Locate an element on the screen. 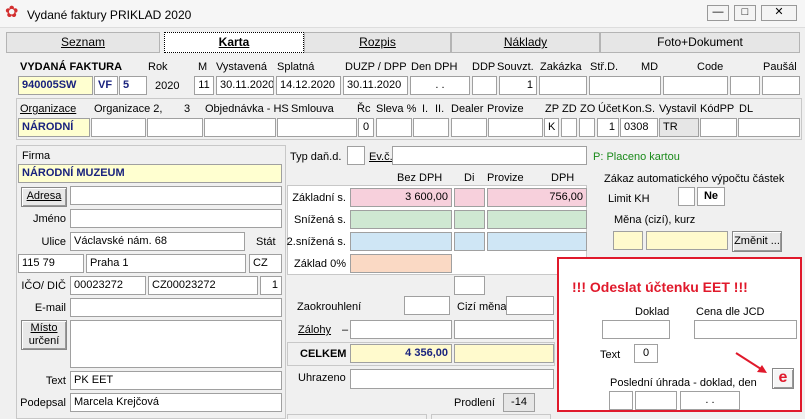 The height and width of the screenshot is (419, 805). kons-field: 0308 is located at coordinates (639, 127).